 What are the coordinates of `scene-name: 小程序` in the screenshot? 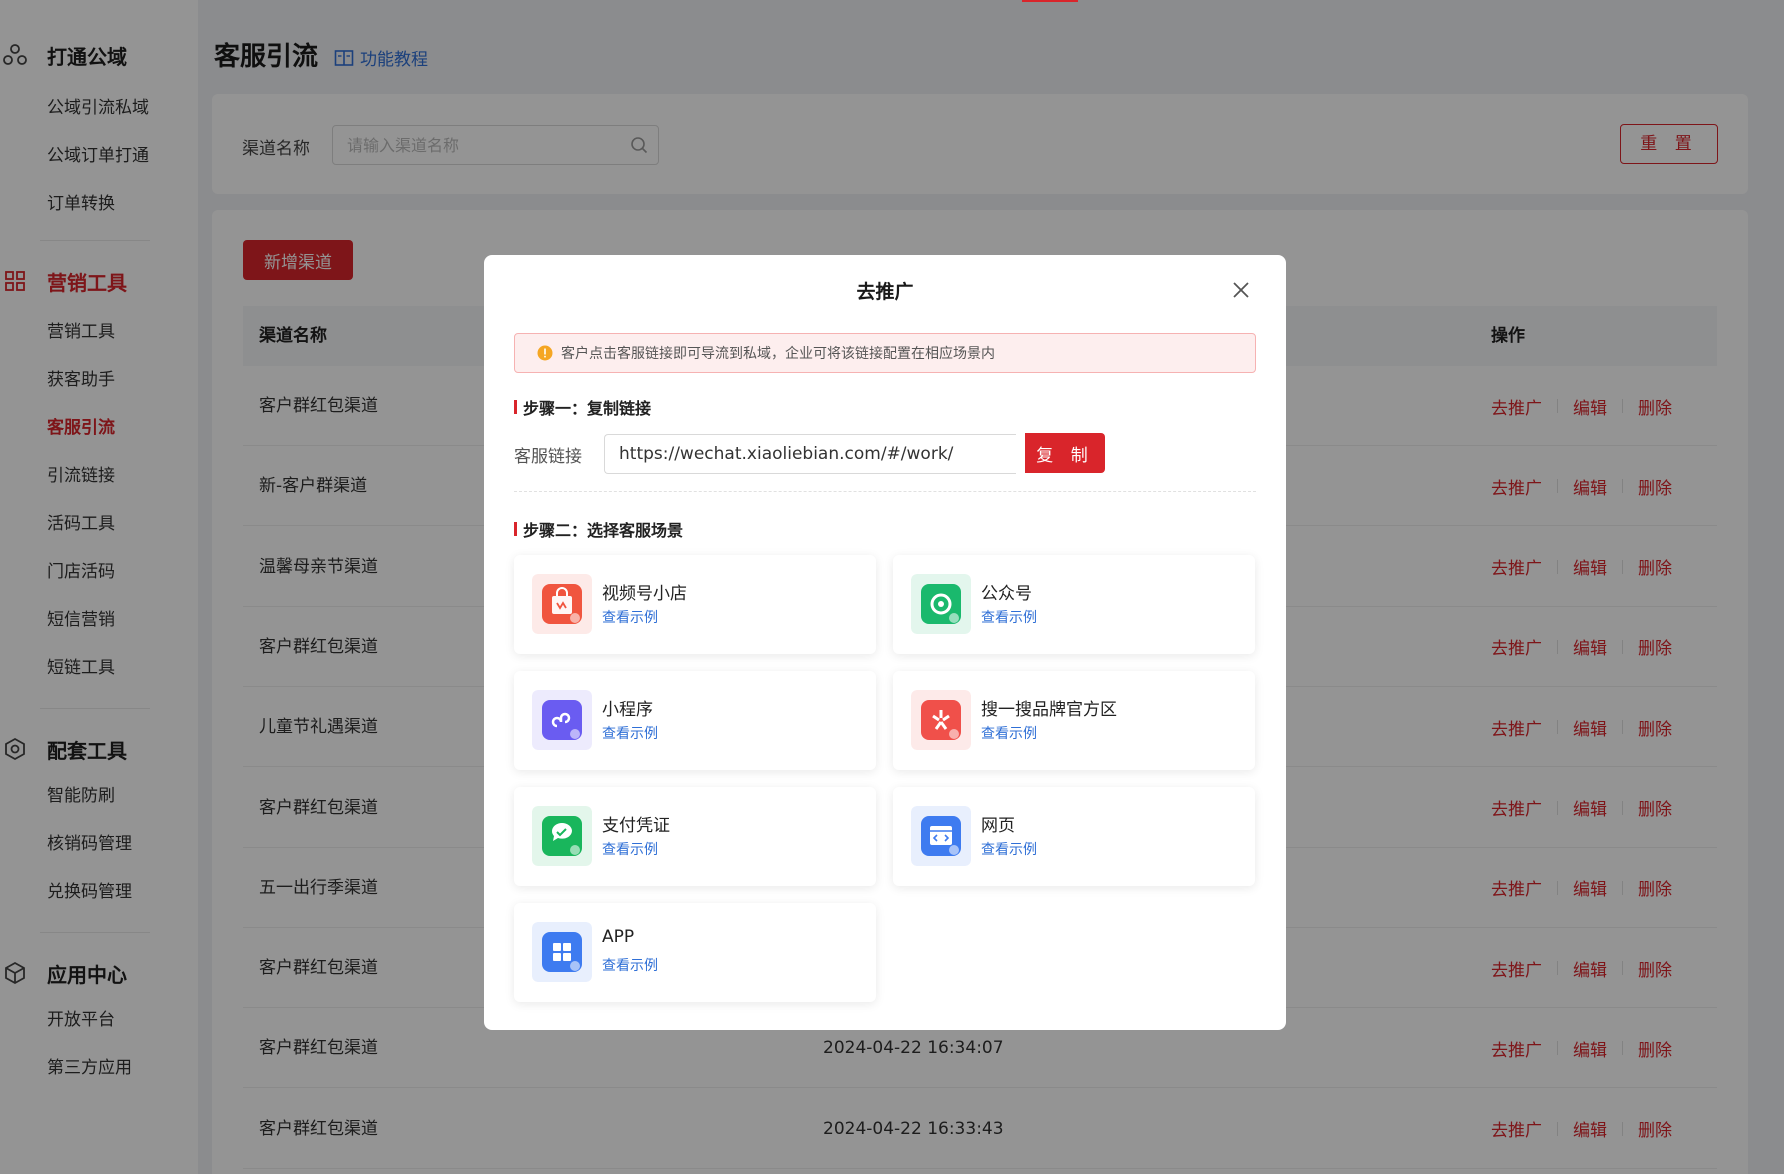 It's located at (627, 710).